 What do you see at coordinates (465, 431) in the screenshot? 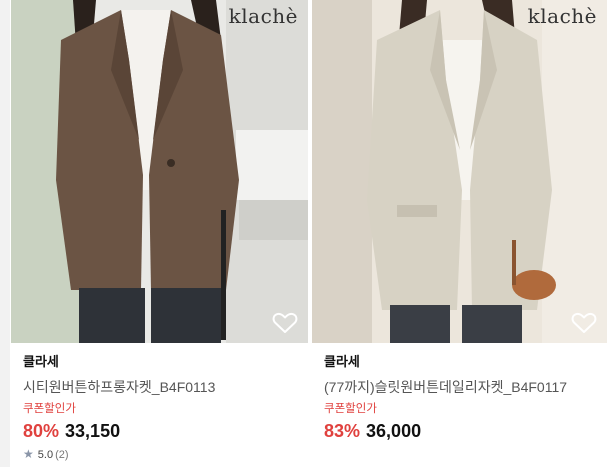
I see `price-row: 83% 36,000` at bounding box center [465, 431].